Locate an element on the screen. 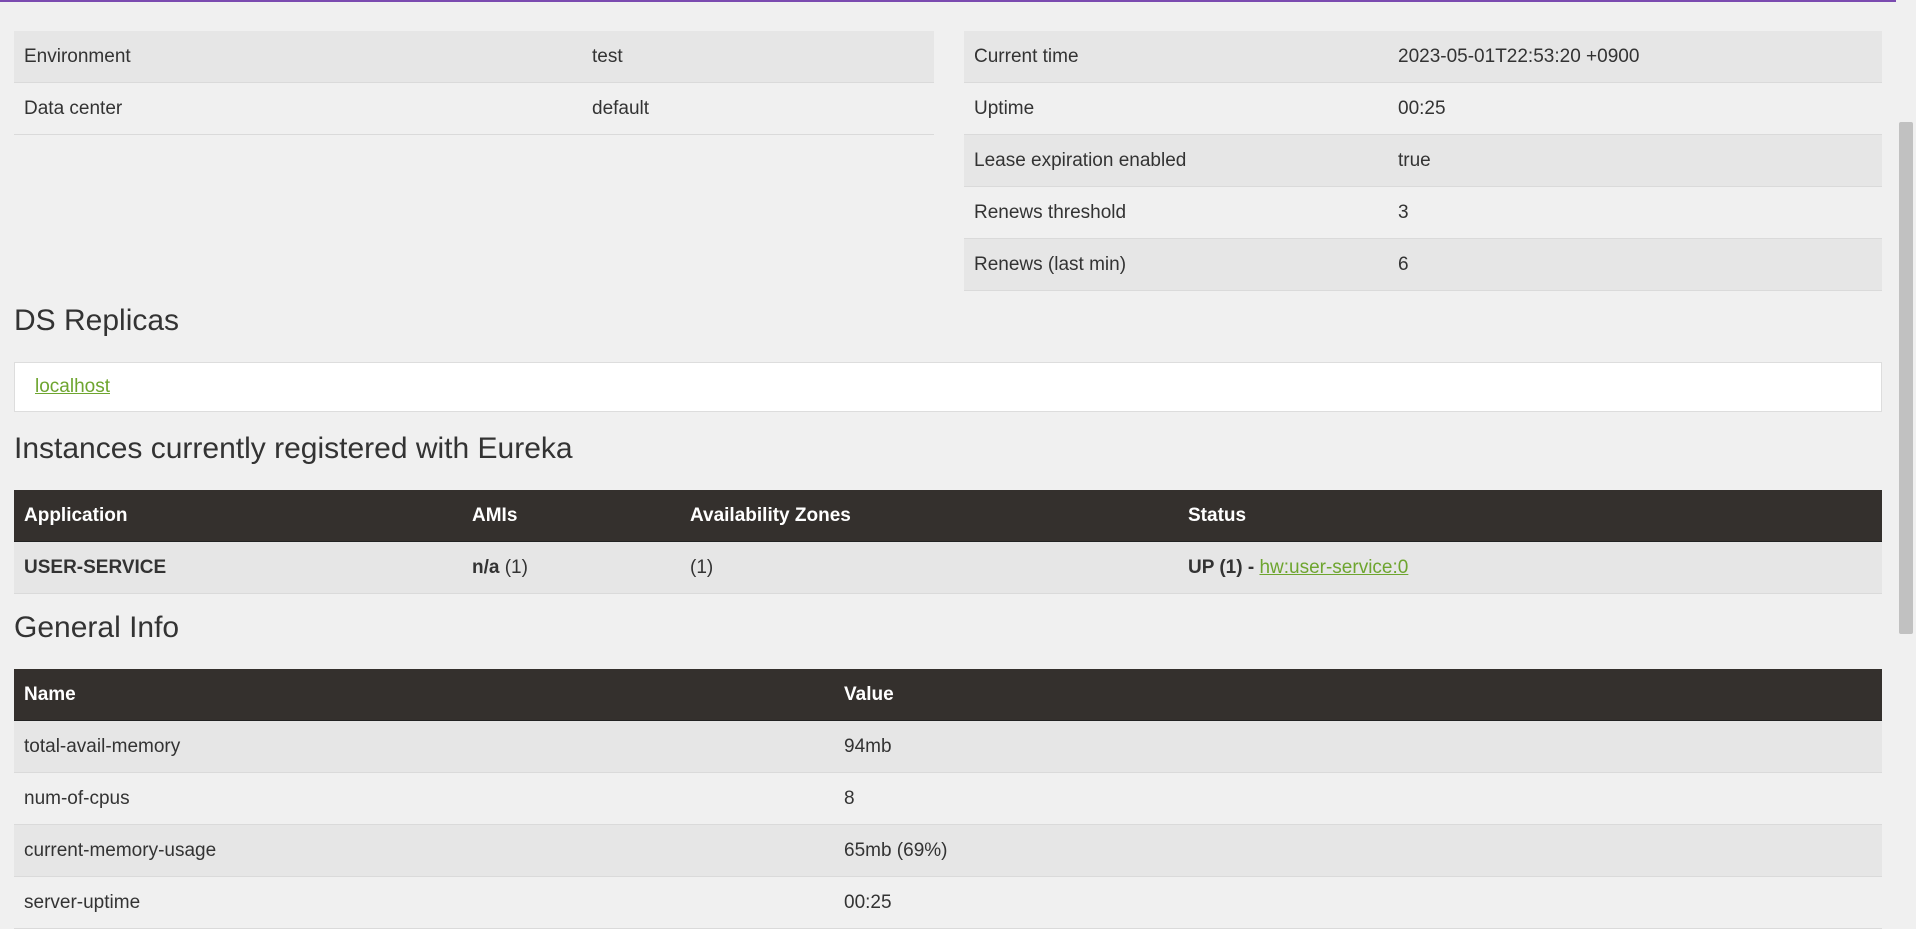  table-row: Lease expiration enabled true is located at coordinates (1423, 160).